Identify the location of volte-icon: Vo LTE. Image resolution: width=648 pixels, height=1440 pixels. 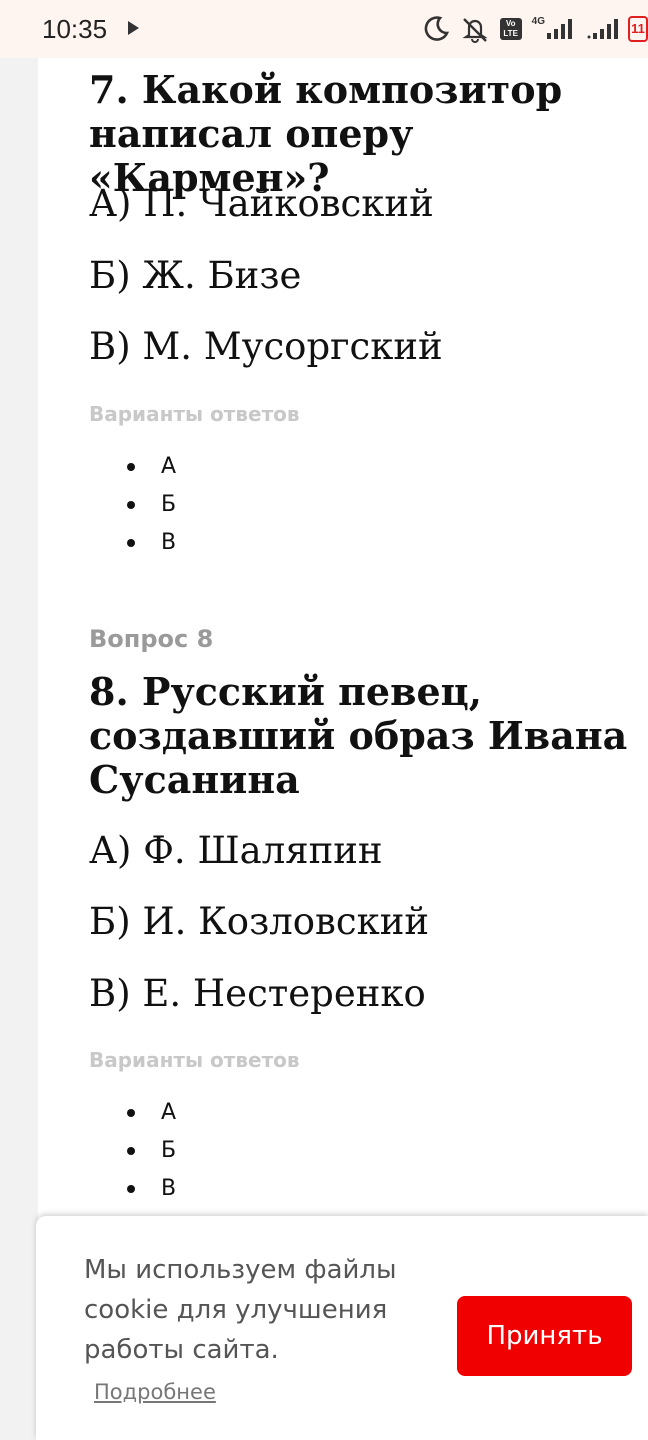
(510, 29).